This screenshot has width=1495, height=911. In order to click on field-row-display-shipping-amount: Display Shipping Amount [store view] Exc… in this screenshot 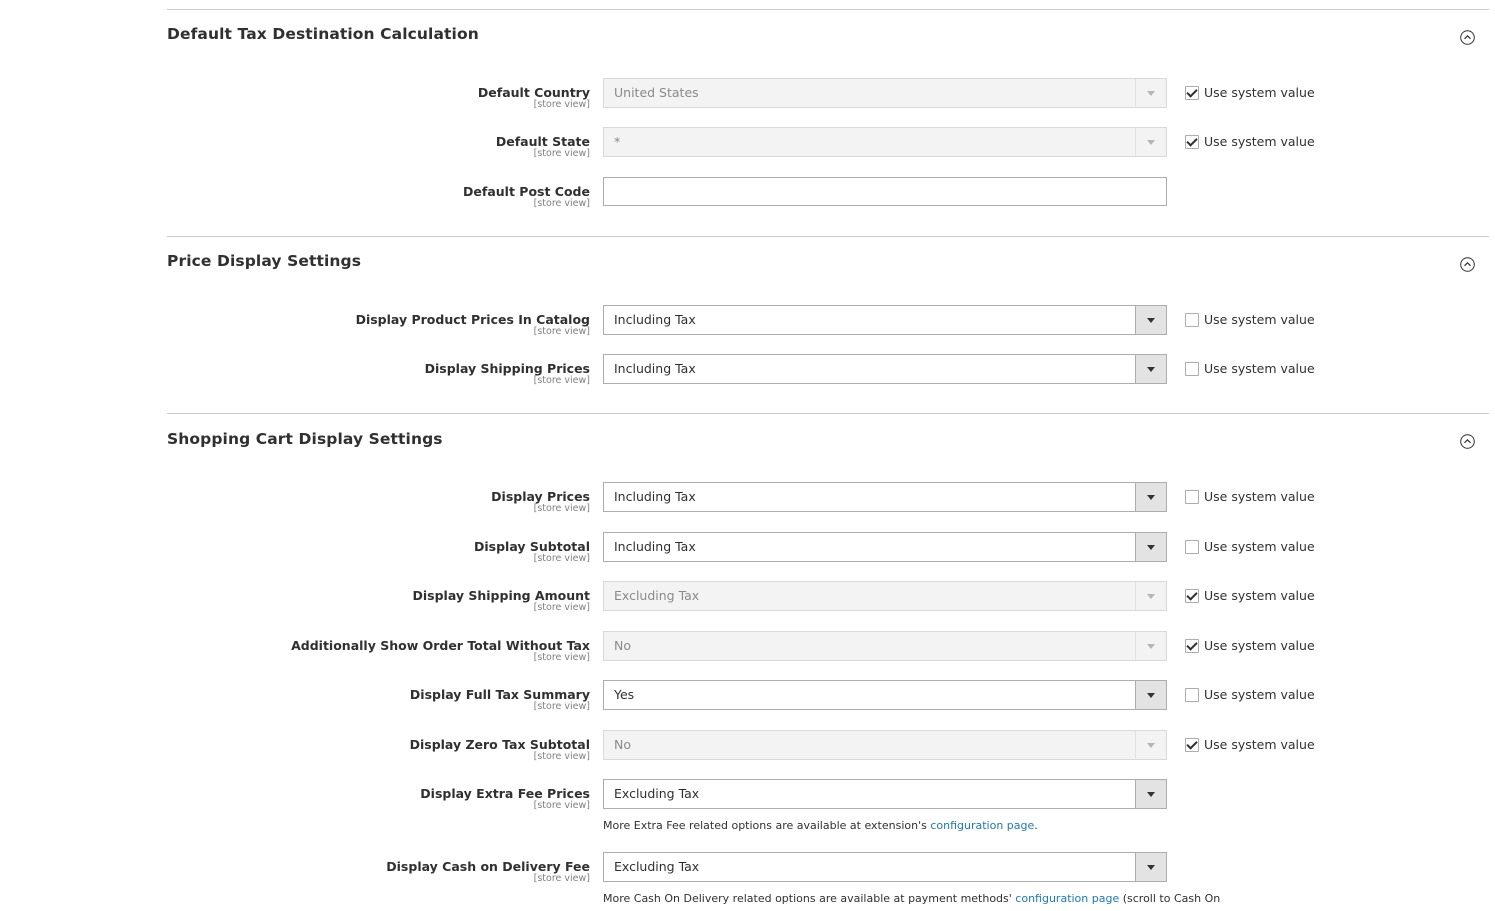, I will do `click(747, 599)`.